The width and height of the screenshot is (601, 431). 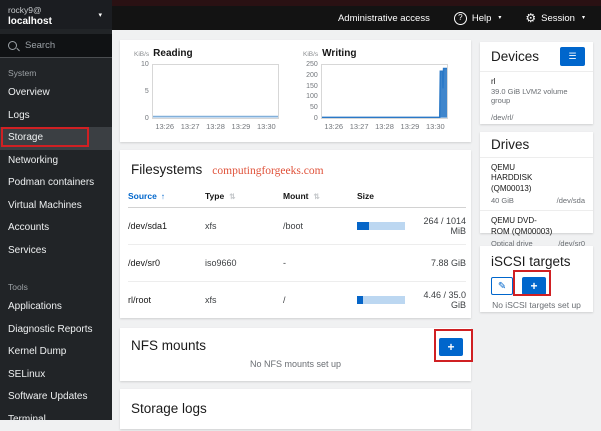 What do you see at coordinates (536, 96) in the screenshot?
I see `device-desc: 39.0 GiB LVM2 volume group` at bounding box center [536, 96].